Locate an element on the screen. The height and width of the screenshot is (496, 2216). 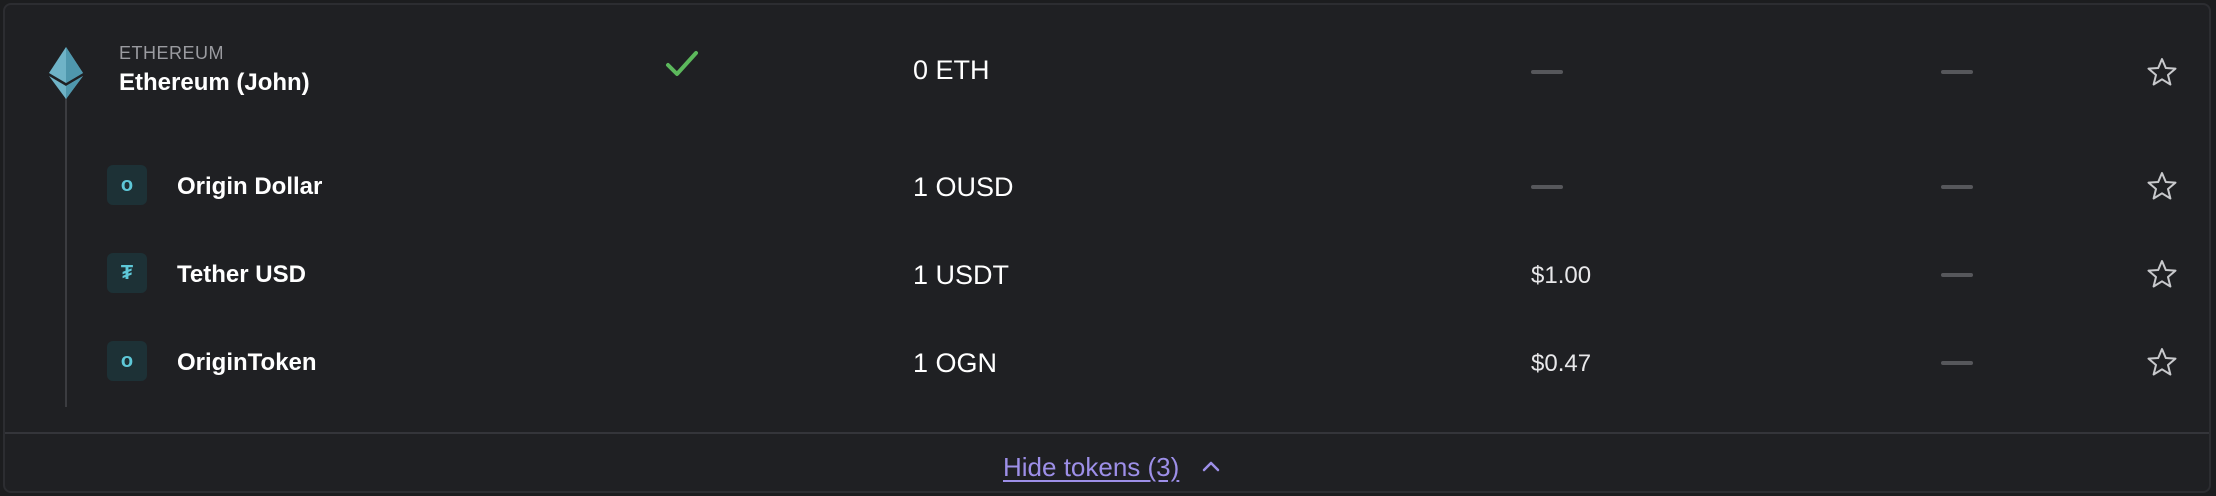
origin-dollar-icon: o is located at coordinates (127, 185).